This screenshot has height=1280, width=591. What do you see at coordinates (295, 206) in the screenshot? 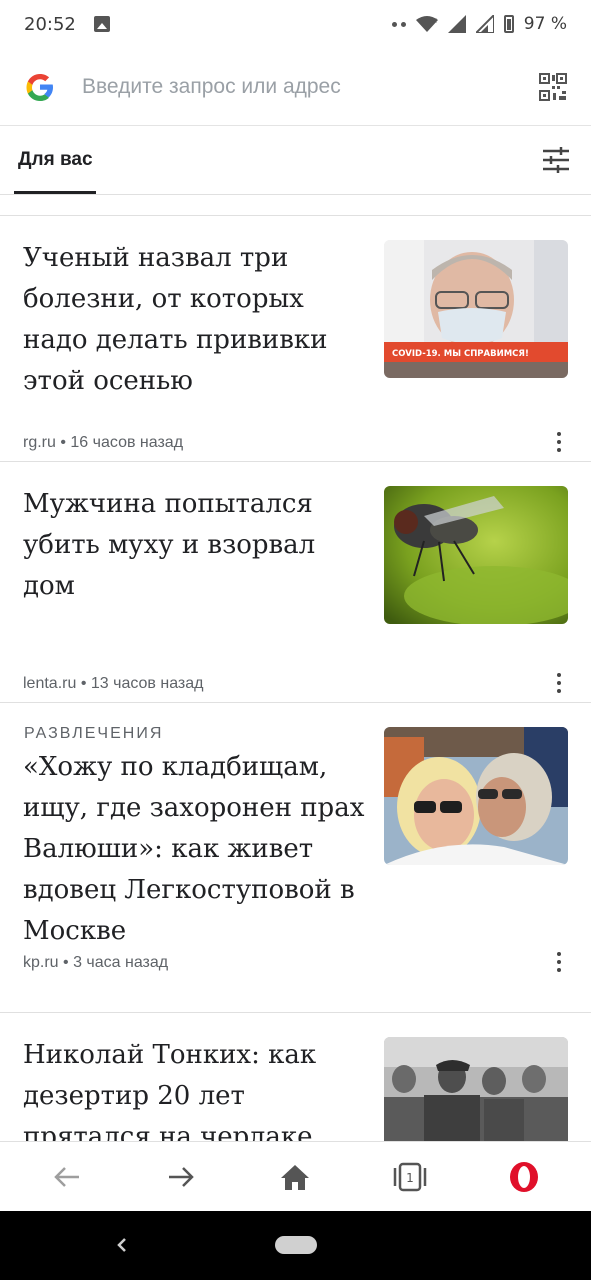
I see `feed-divider` at bounding box center [295, 206].